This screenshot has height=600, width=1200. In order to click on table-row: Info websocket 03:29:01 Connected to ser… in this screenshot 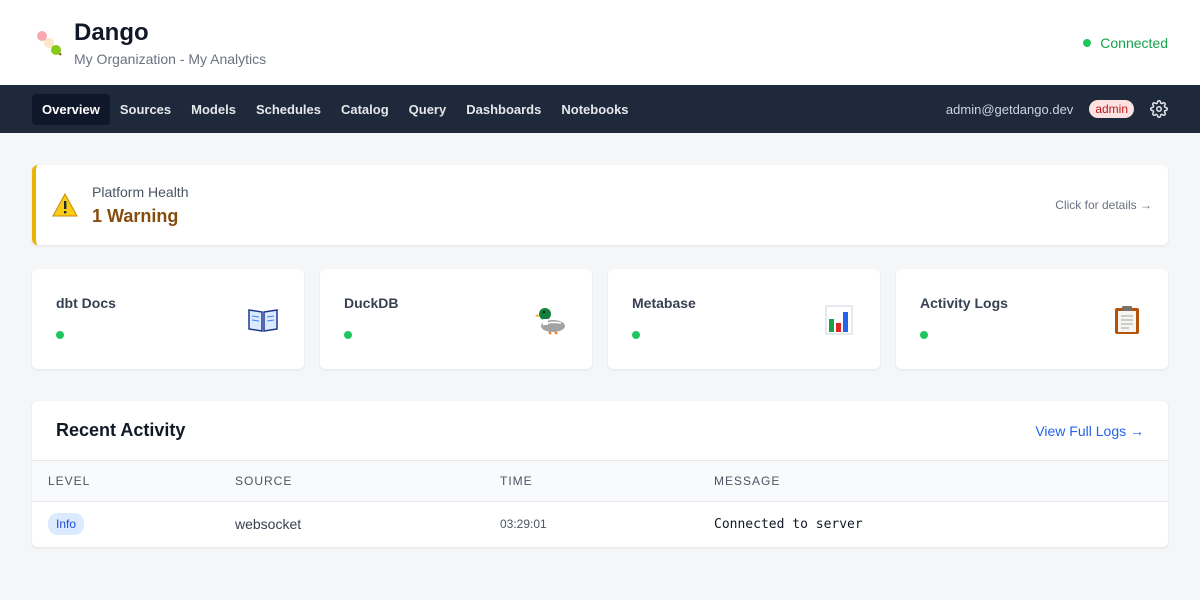, I will do `click(600, 524)`.